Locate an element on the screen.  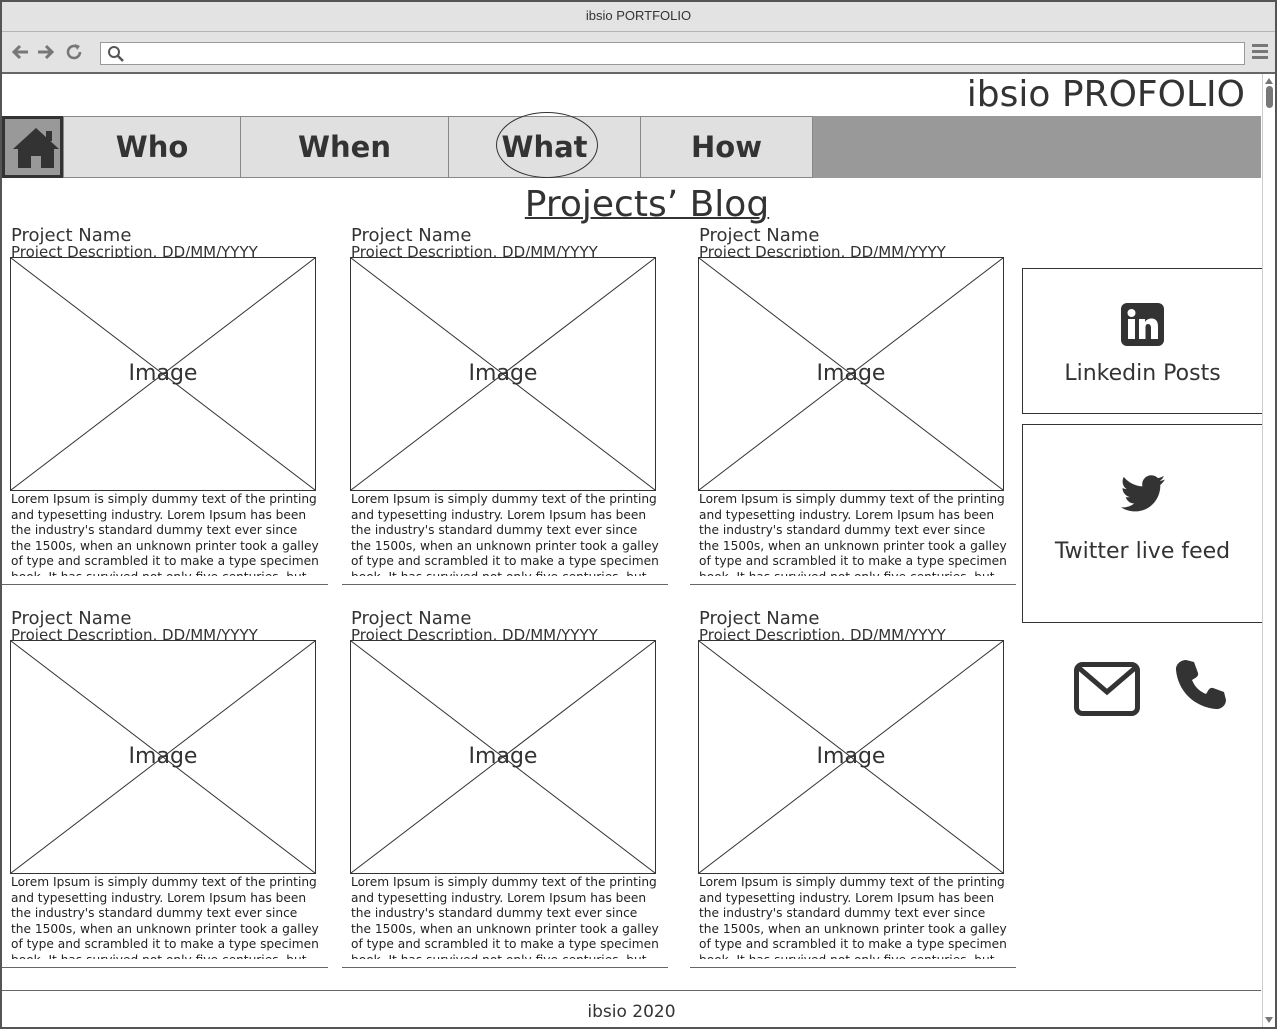
scroll-up-icon is located at coordinates (1269, 81).